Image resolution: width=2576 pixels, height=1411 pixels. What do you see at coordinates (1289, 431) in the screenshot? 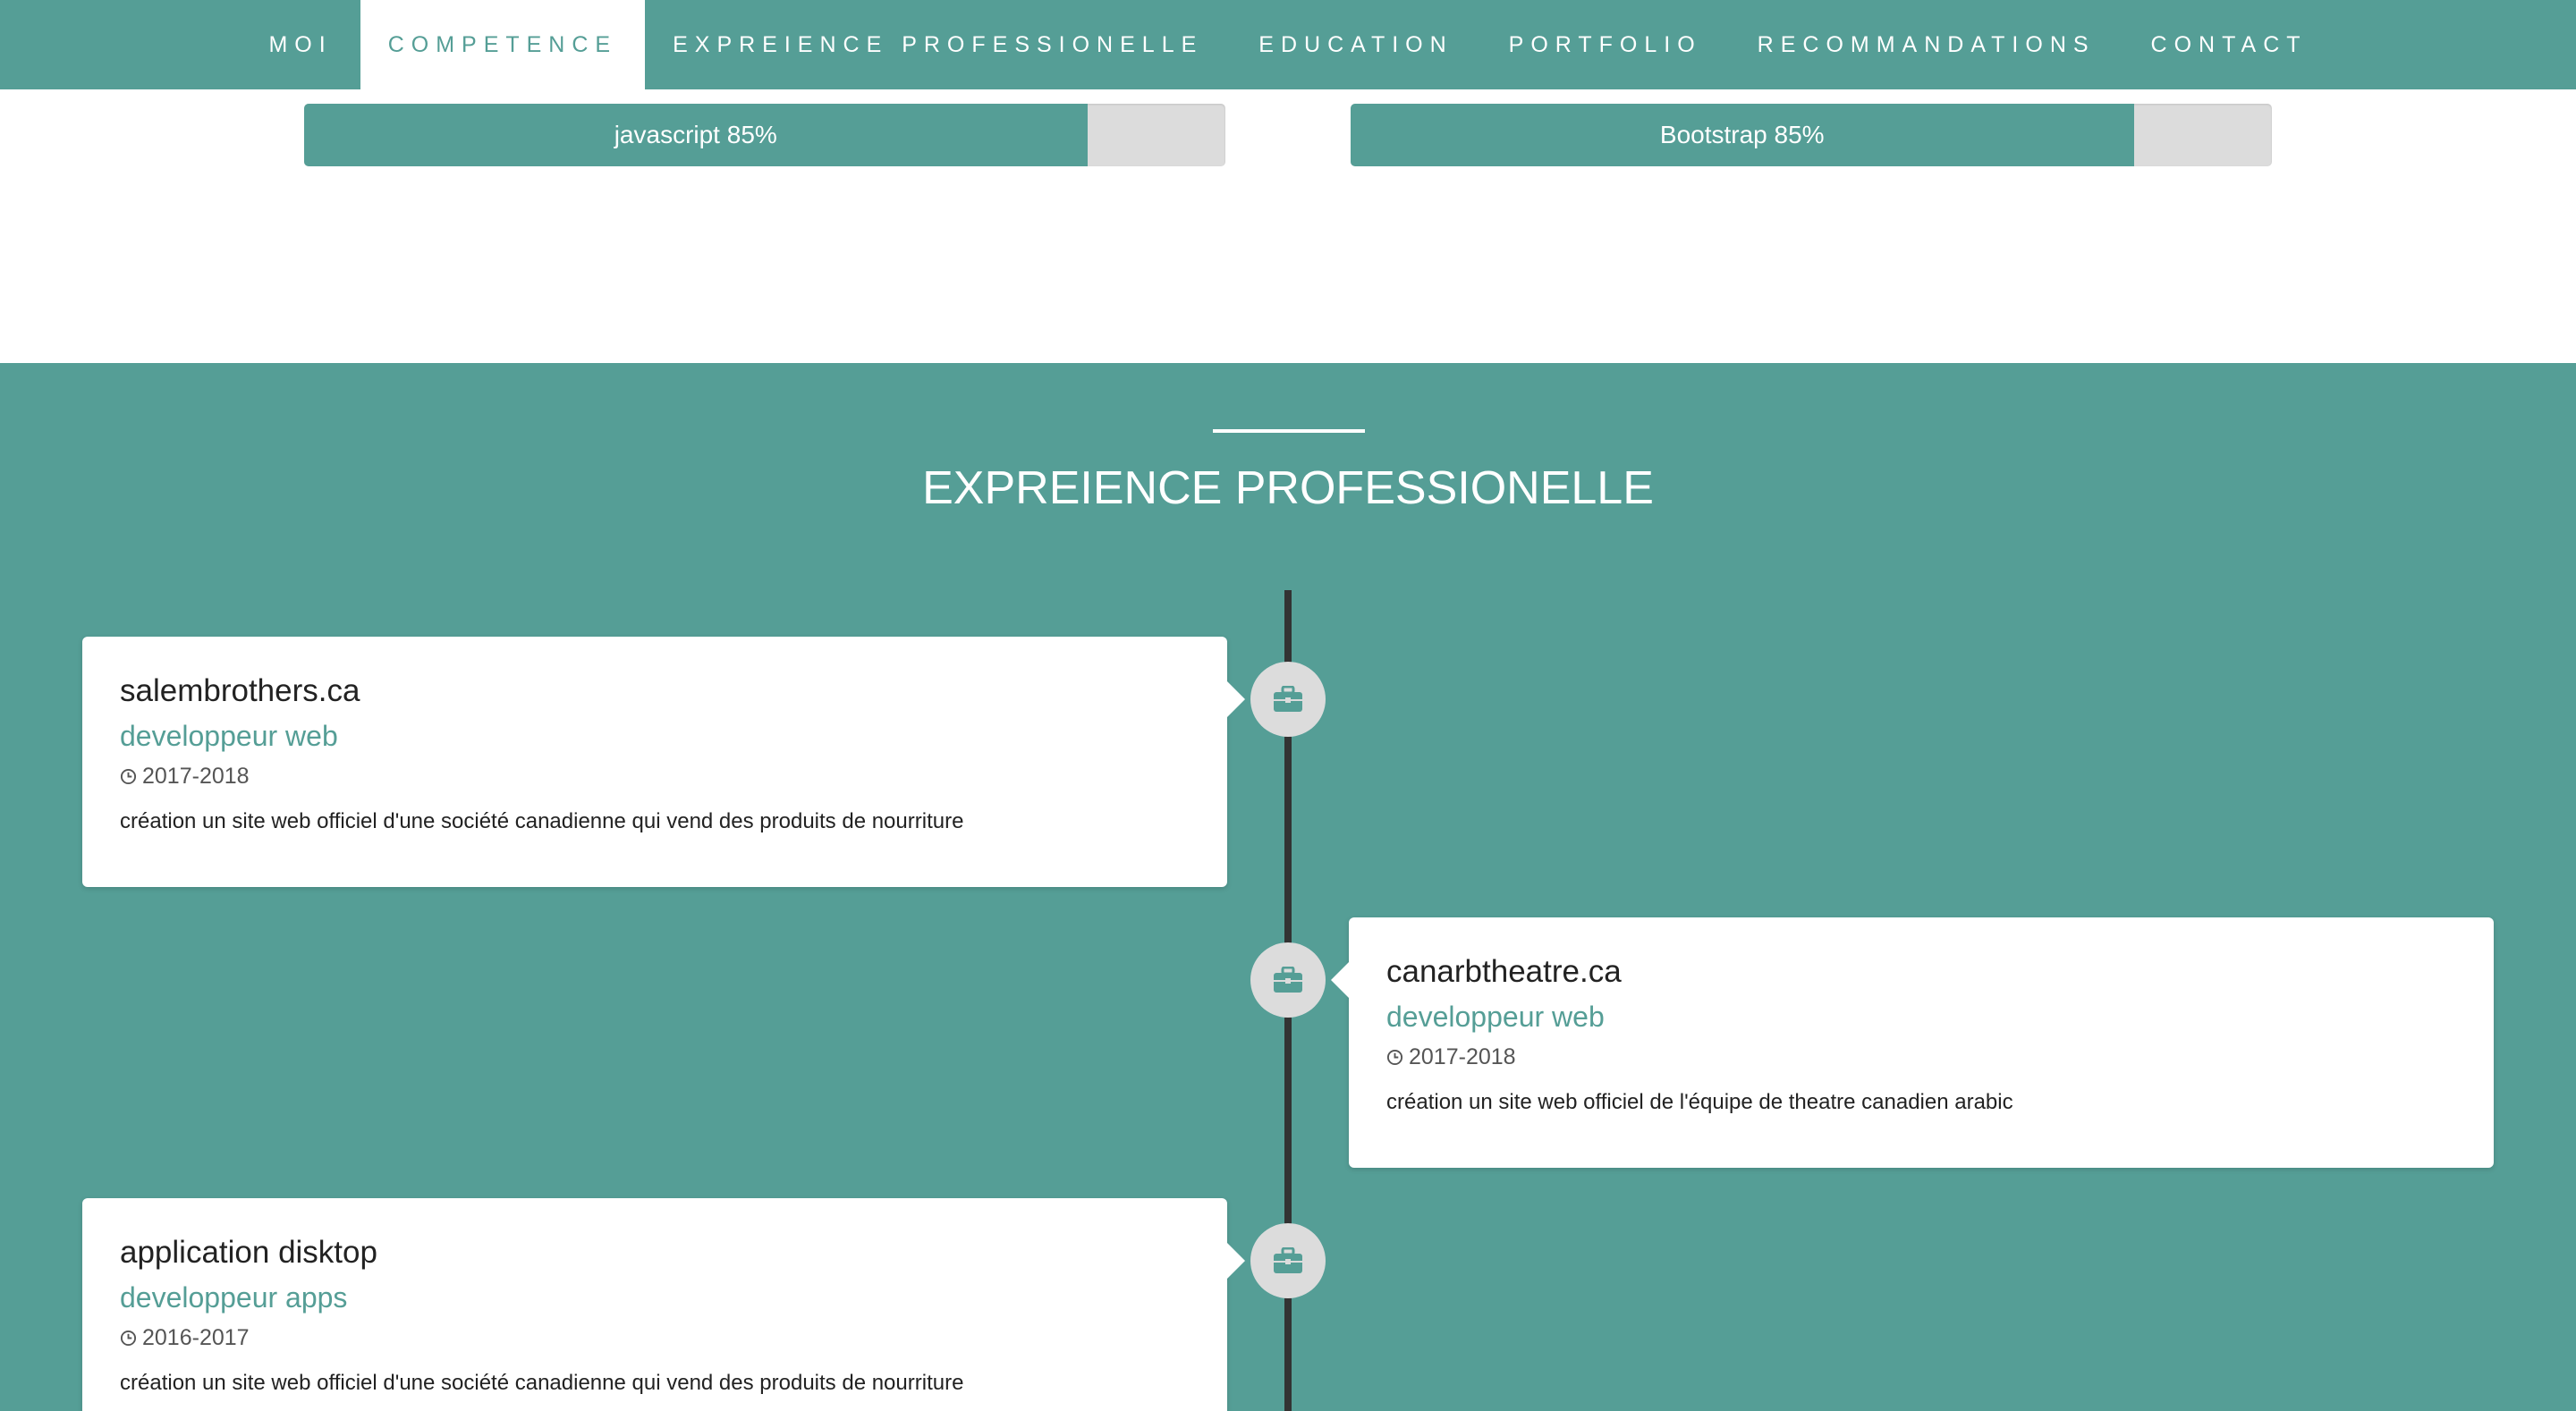
I see `section-divider` at bounding box center [1289, 431].